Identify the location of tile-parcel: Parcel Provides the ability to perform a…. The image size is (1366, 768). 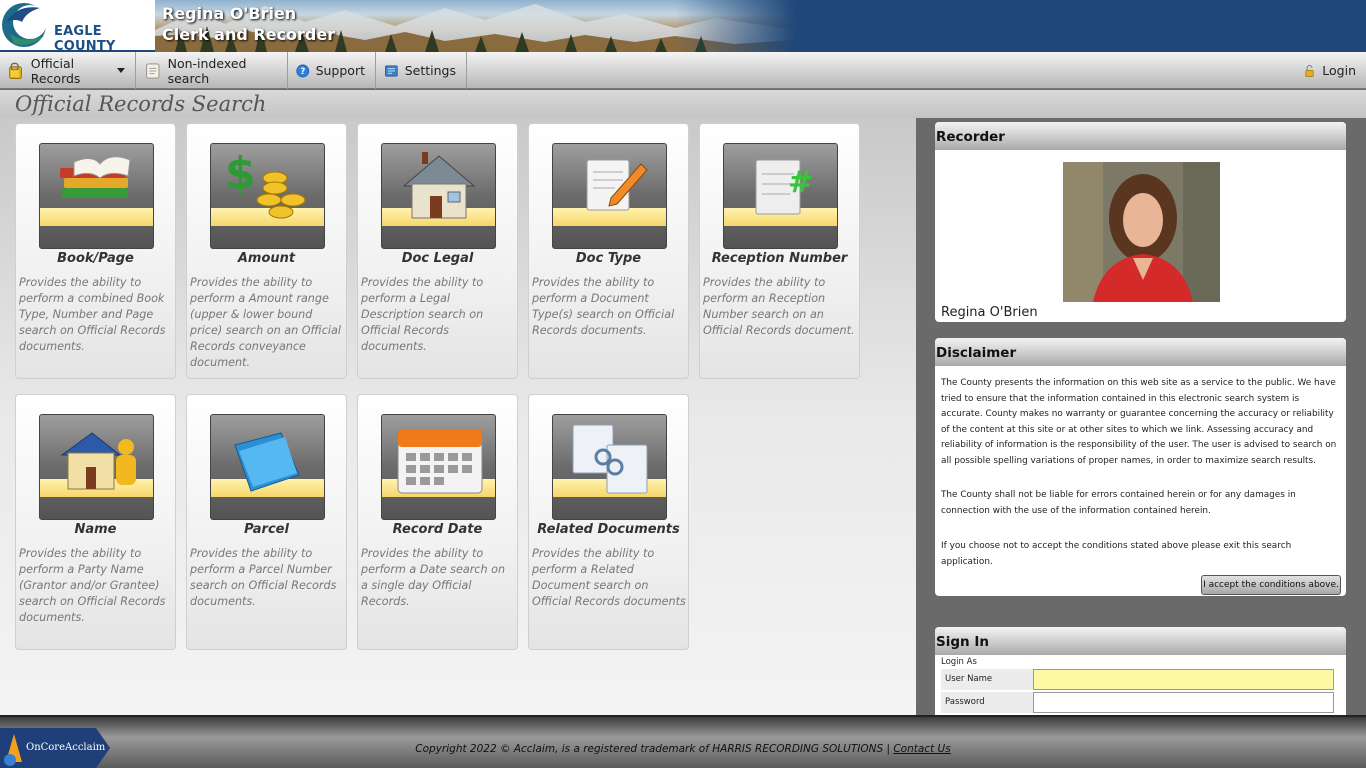
(266, 522).